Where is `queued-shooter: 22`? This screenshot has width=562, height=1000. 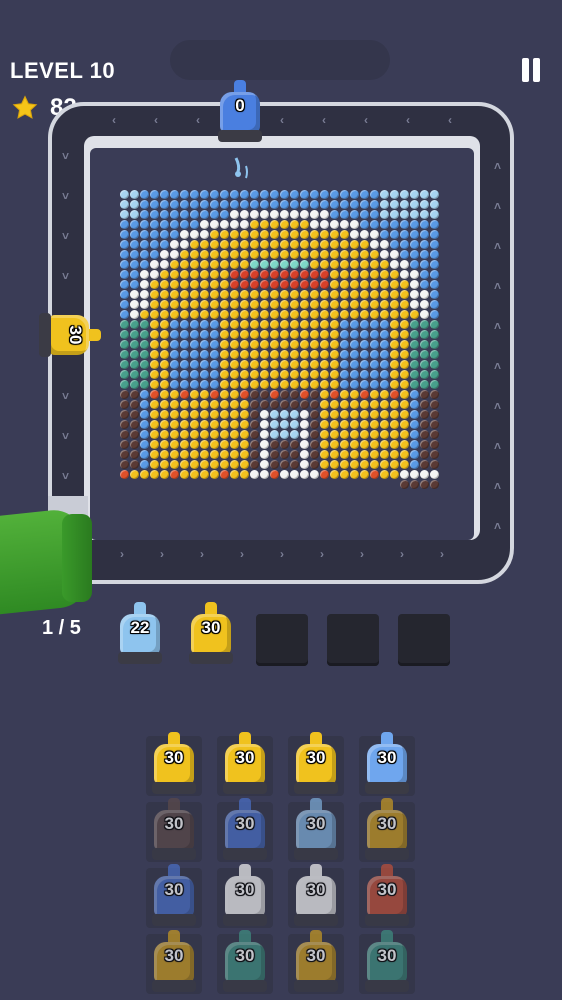
queued-shooter: 22 is located at coordinates (140, 634).